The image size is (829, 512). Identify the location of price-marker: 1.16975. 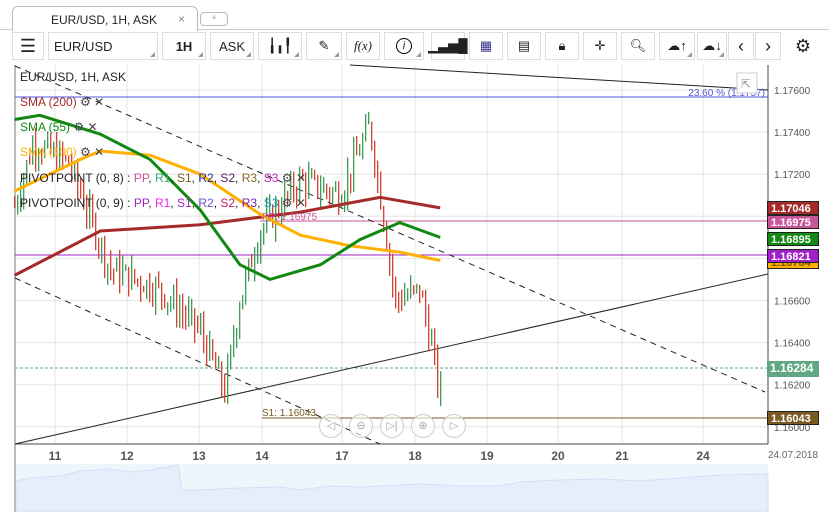
(793, 222).